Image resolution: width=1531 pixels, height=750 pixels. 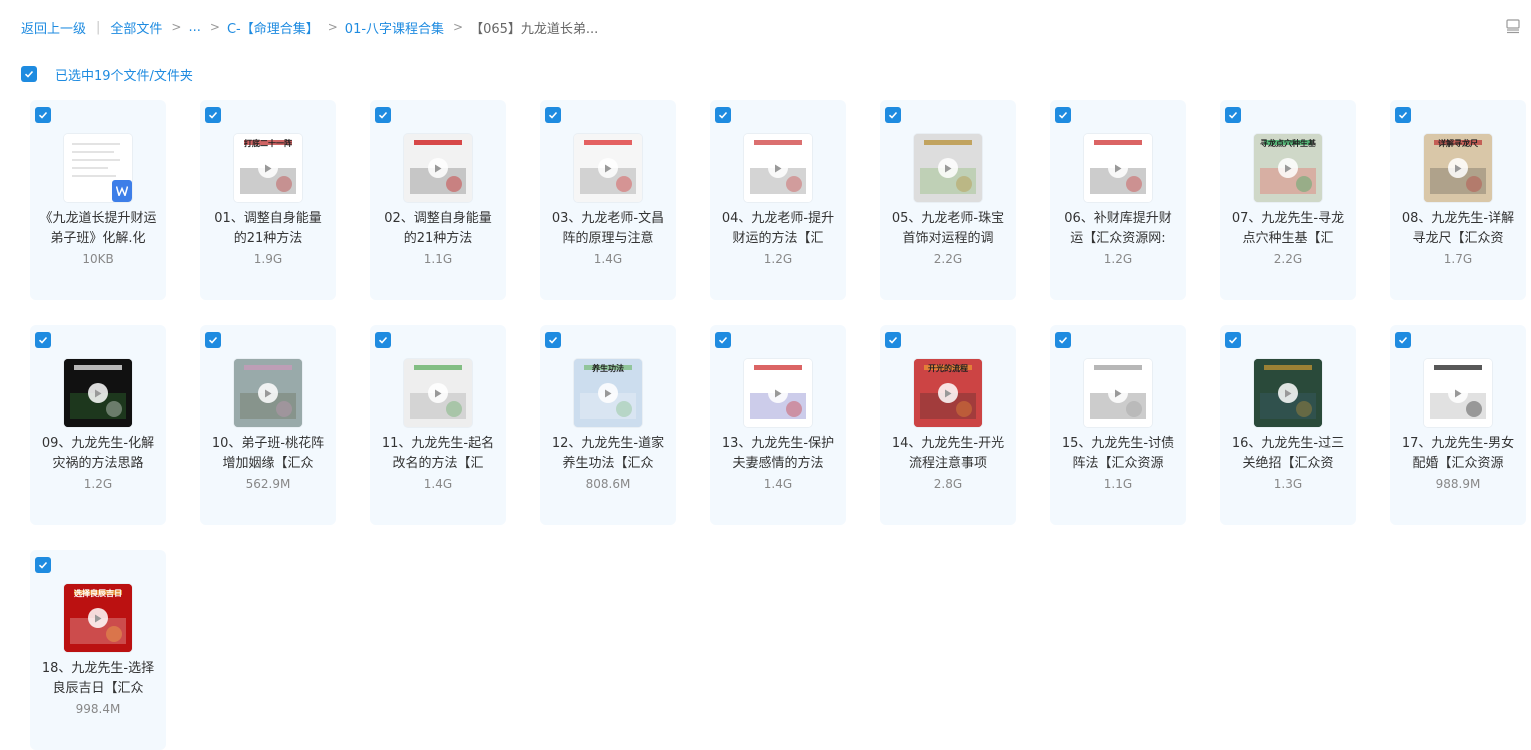 I want to click on breadcrumb-all-files: 全部文件, so click(x=136, y=27).